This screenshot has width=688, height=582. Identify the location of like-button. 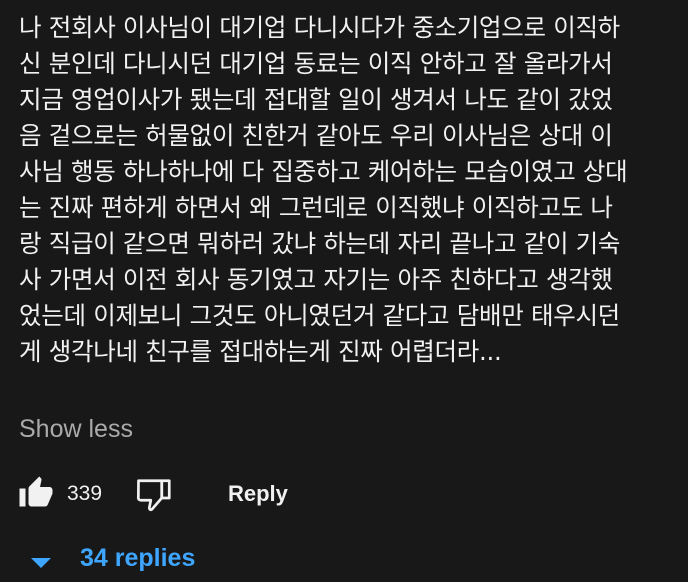
(36, 493).